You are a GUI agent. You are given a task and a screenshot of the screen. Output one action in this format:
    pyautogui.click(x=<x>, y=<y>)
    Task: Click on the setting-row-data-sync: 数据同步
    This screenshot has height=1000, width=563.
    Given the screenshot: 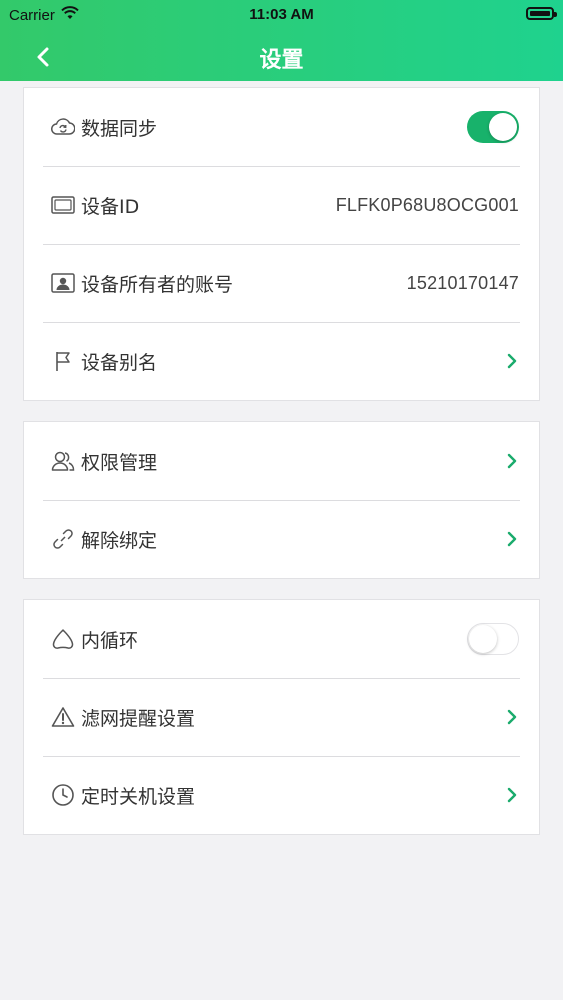 What is the action you would take?
    pyautogui.click(x=281, y=127)
    